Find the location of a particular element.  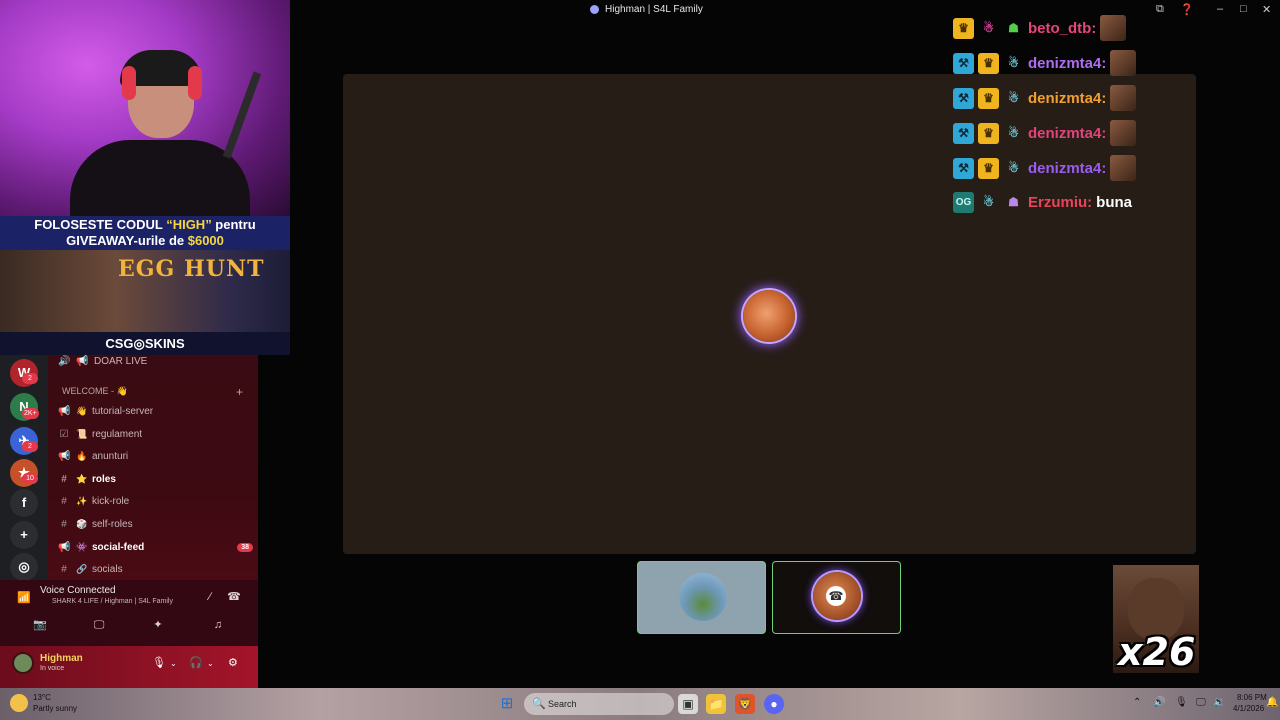

start-icon: ⊞ is located at coordinates (507, 704).